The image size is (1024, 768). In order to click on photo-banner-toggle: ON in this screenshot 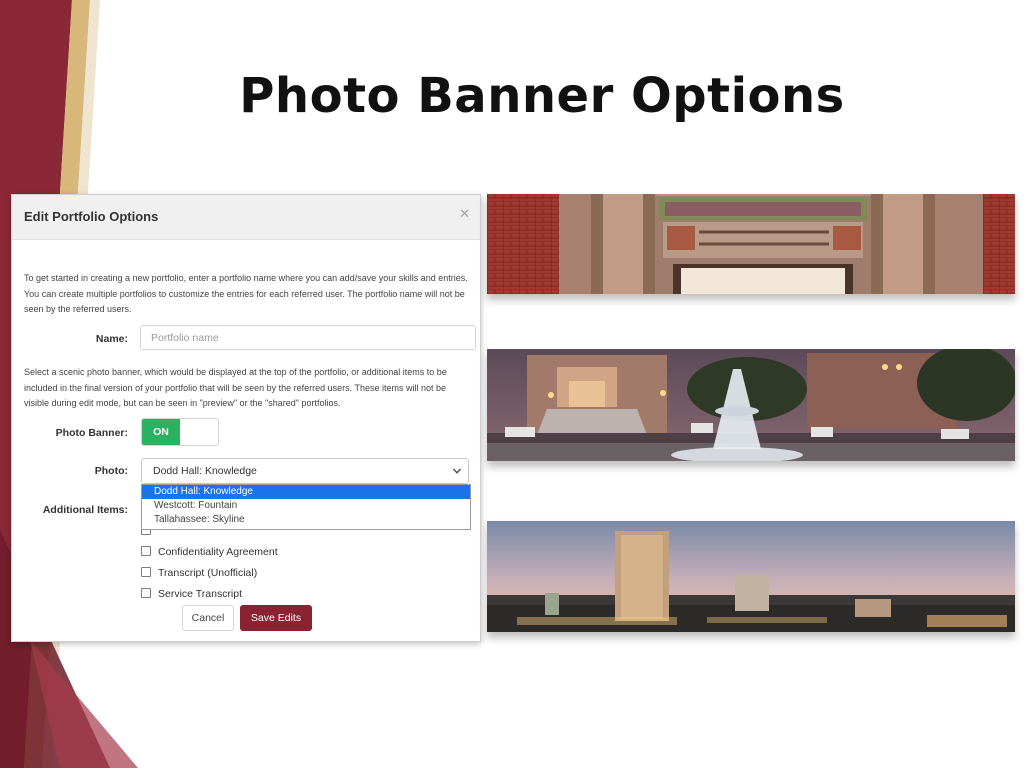, I will do `click(180, 432)`.